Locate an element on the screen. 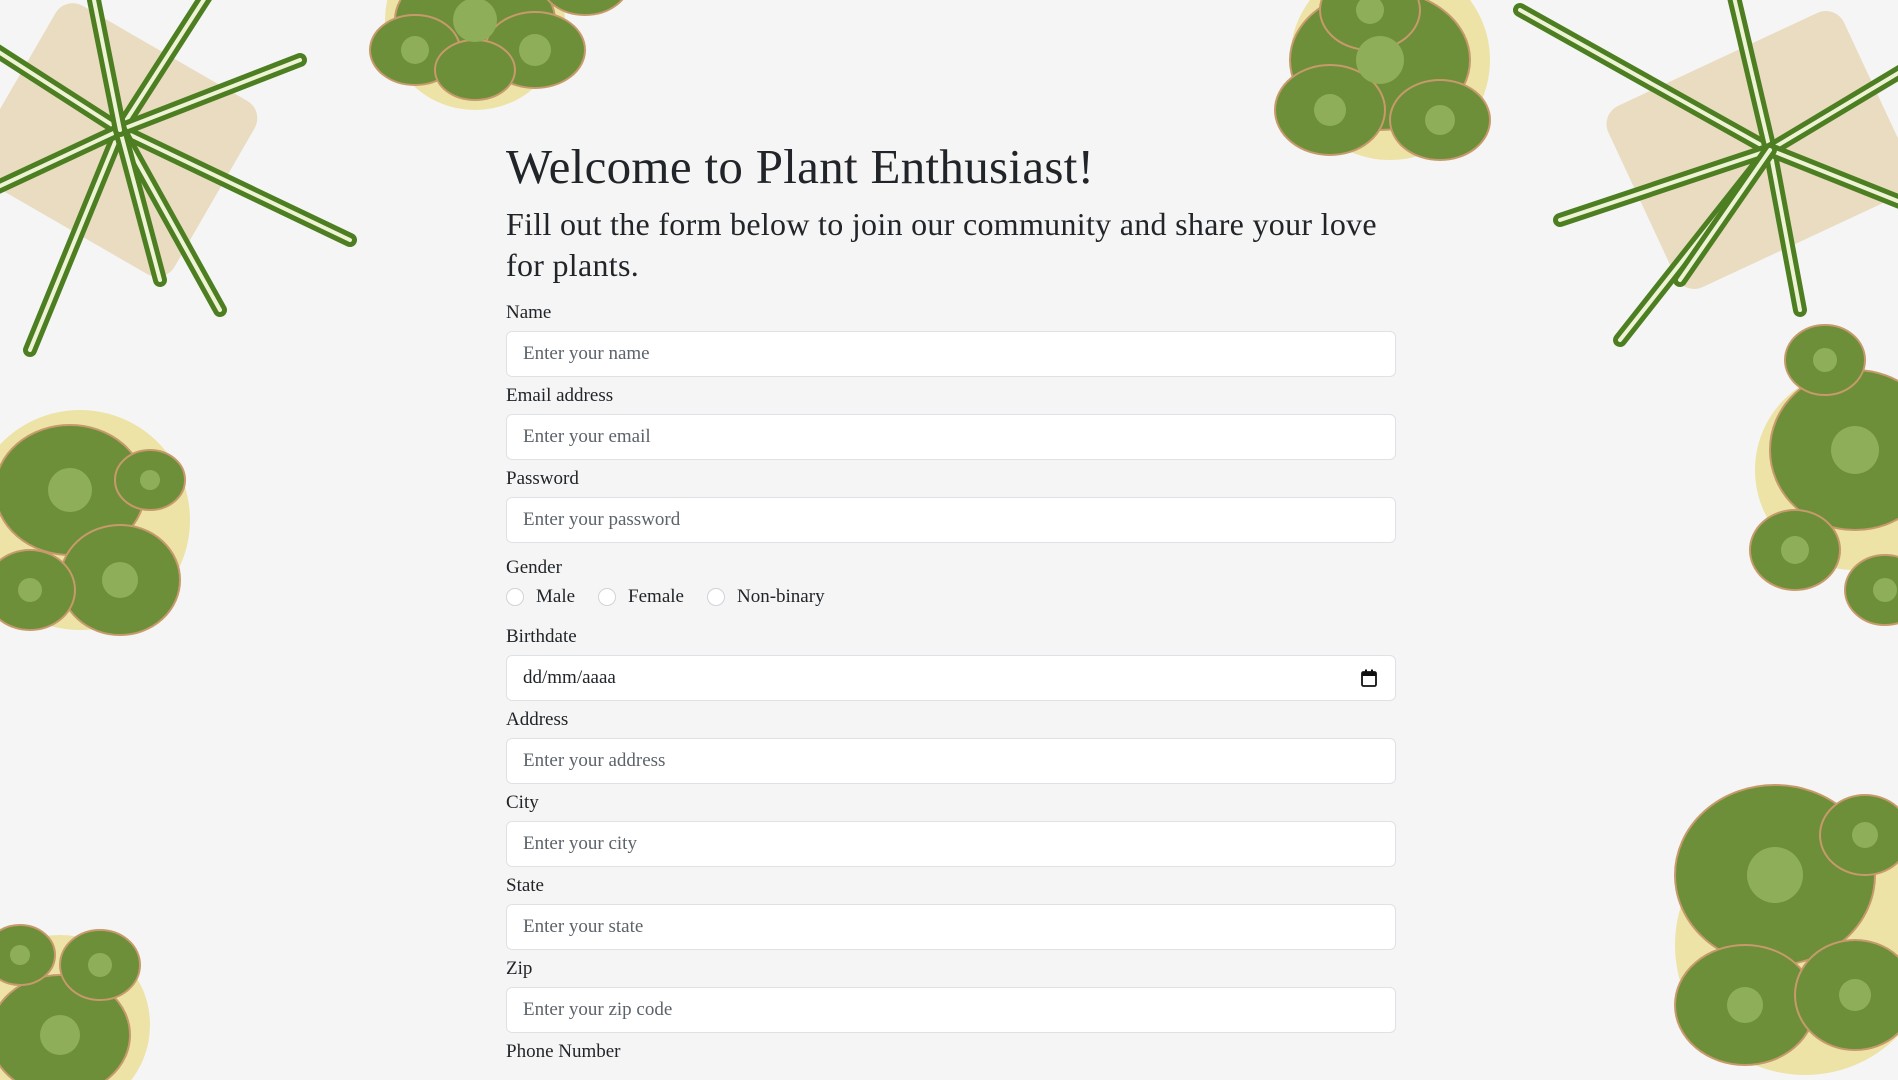 The height and width of the screenshot is (1080, 1898). name-label: Name is located at coordinates (529, 312).